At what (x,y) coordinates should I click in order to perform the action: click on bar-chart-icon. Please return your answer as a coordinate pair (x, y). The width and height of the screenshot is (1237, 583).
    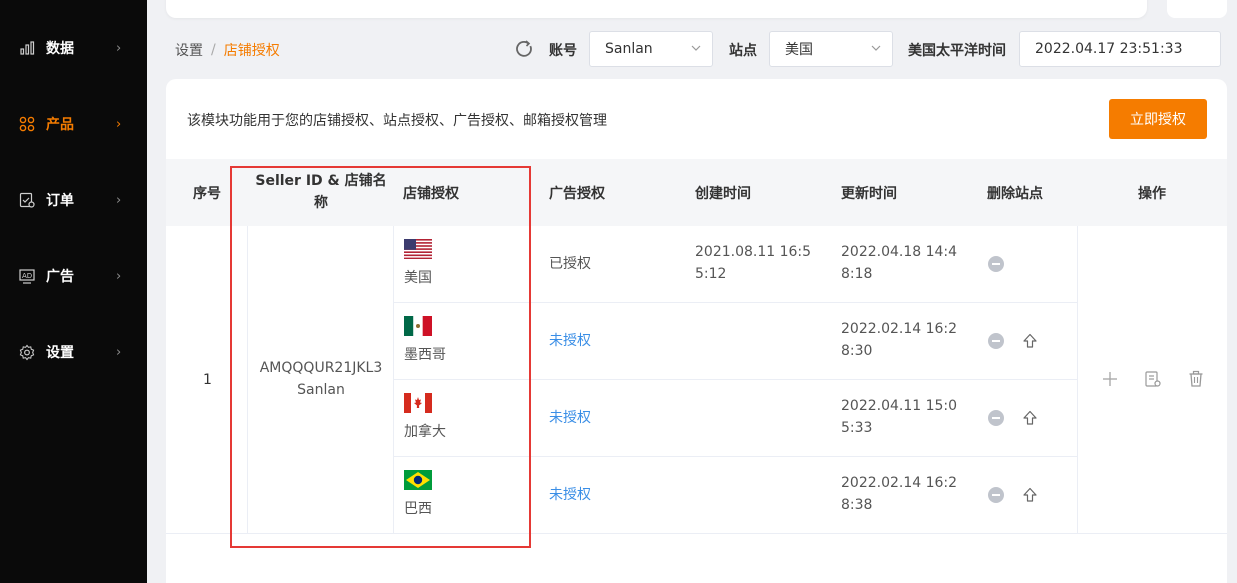
    Looking at the image, I should click on (27, 48).